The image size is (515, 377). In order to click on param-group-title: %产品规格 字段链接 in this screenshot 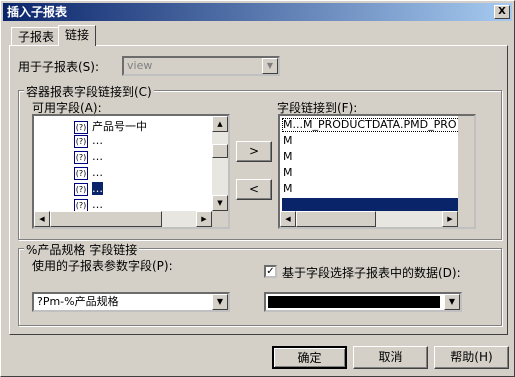, I will do `click(82, 249)`.